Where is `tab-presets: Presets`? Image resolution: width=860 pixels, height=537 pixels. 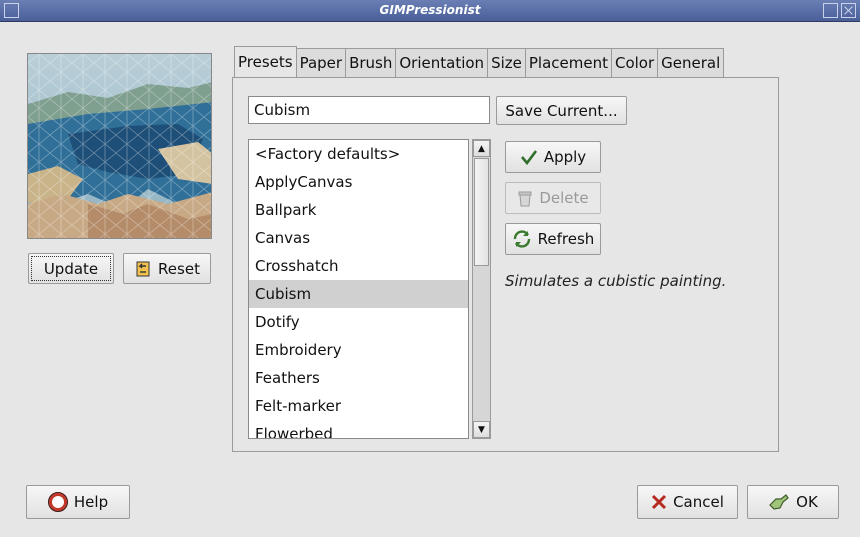
tab-presets: Presets is located at coordinates (265, 61).